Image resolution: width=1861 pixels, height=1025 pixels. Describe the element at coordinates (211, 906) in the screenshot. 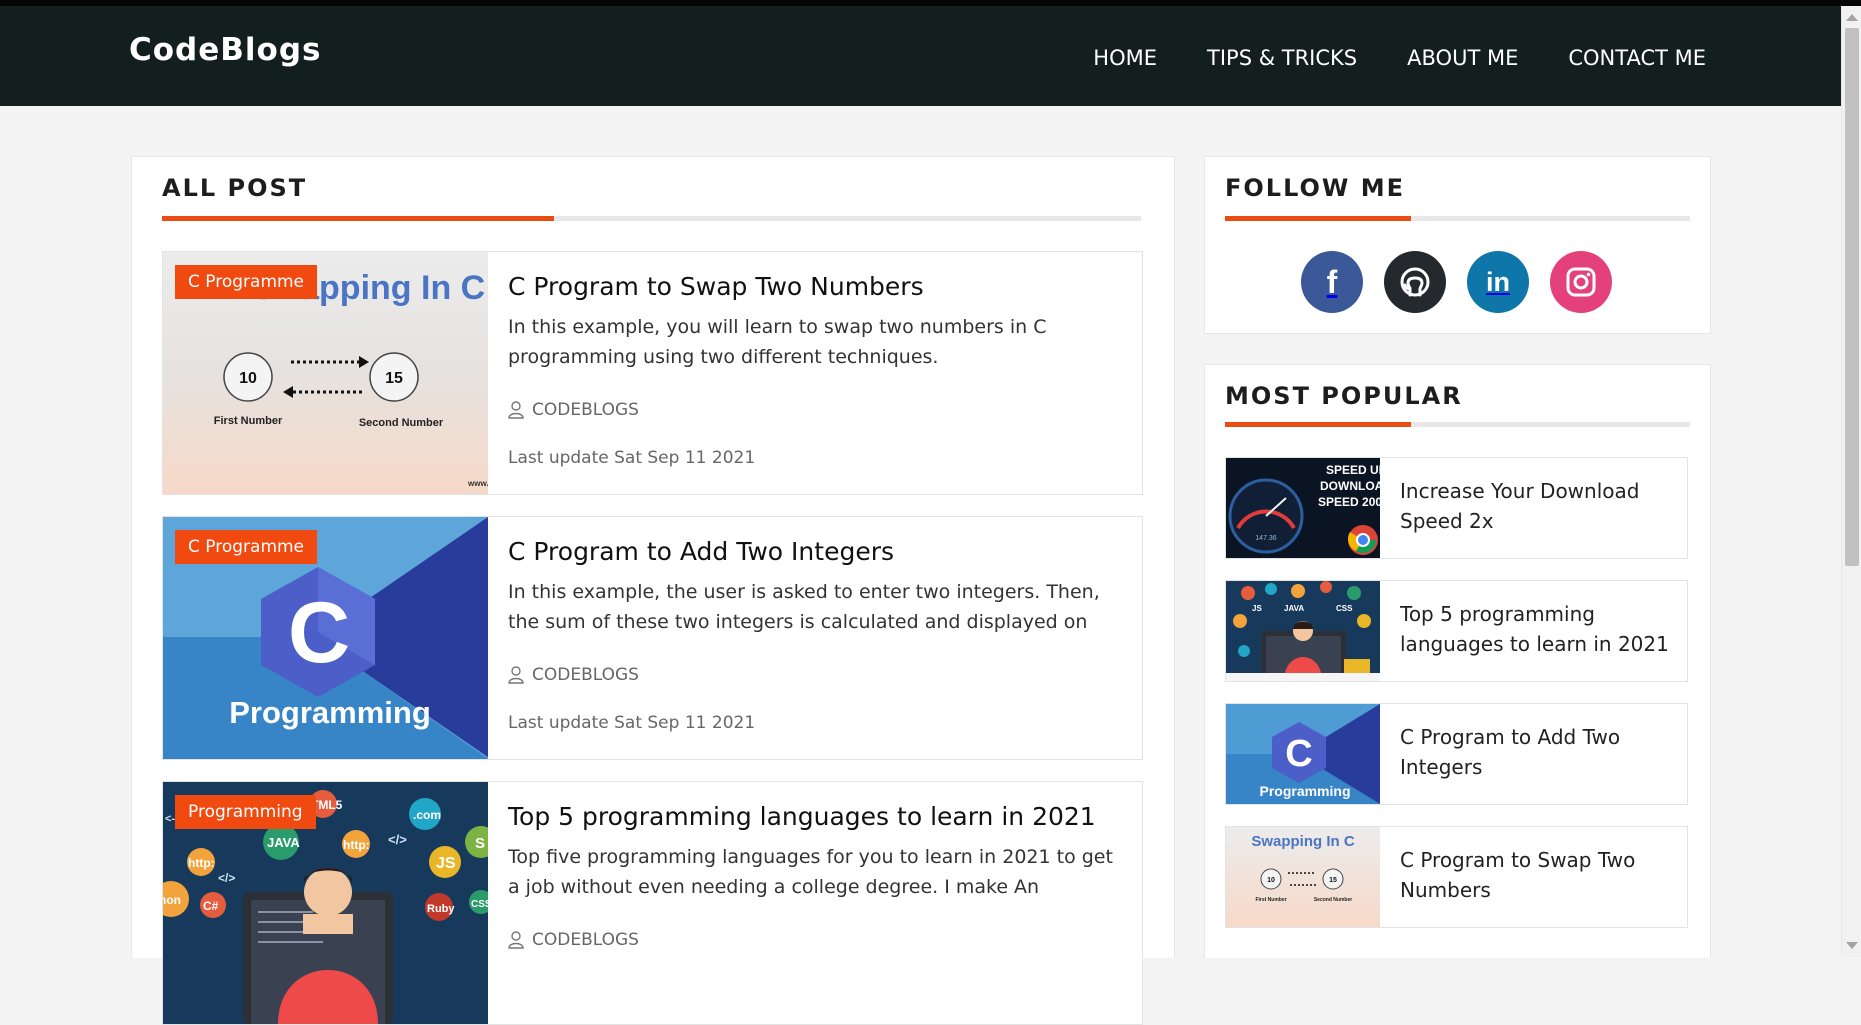

I see `thumb-tag: C#` at that location.